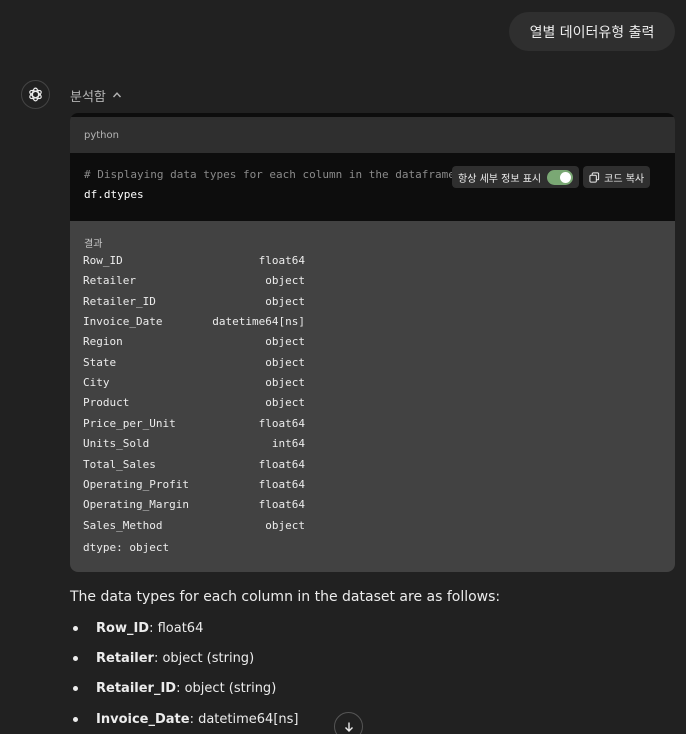  I want to click on bullet-key: Invoice_Date, so click(143, 719).